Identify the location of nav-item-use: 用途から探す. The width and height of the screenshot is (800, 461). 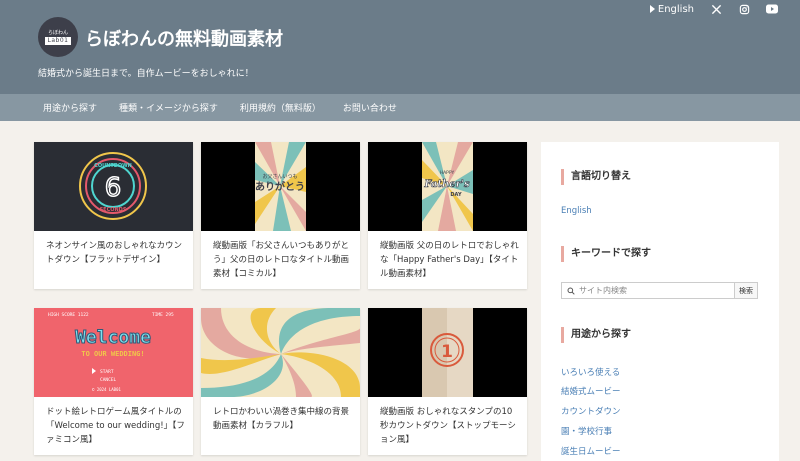
(70, 107).